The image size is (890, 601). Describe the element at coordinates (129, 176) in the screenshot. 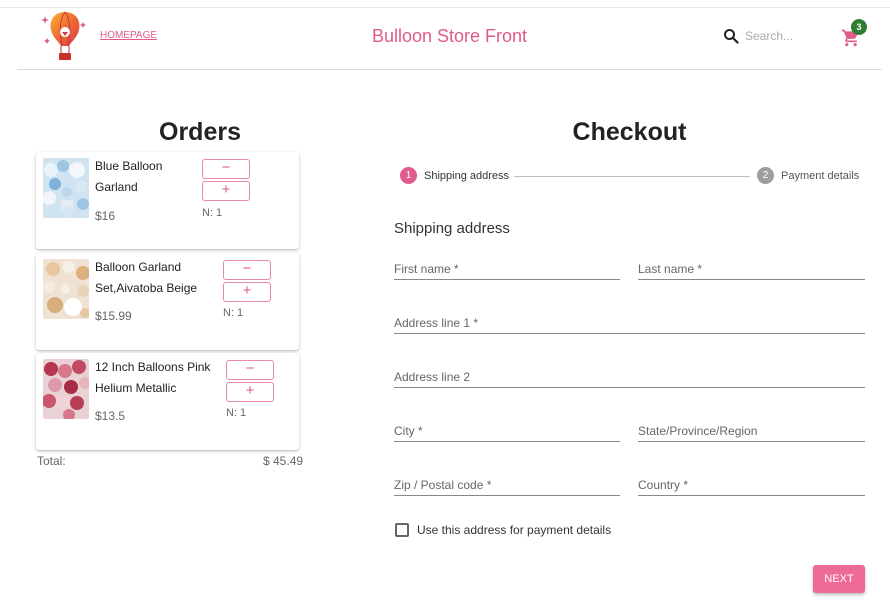

I see `product-name: Blue Balloon Garland` at that location.